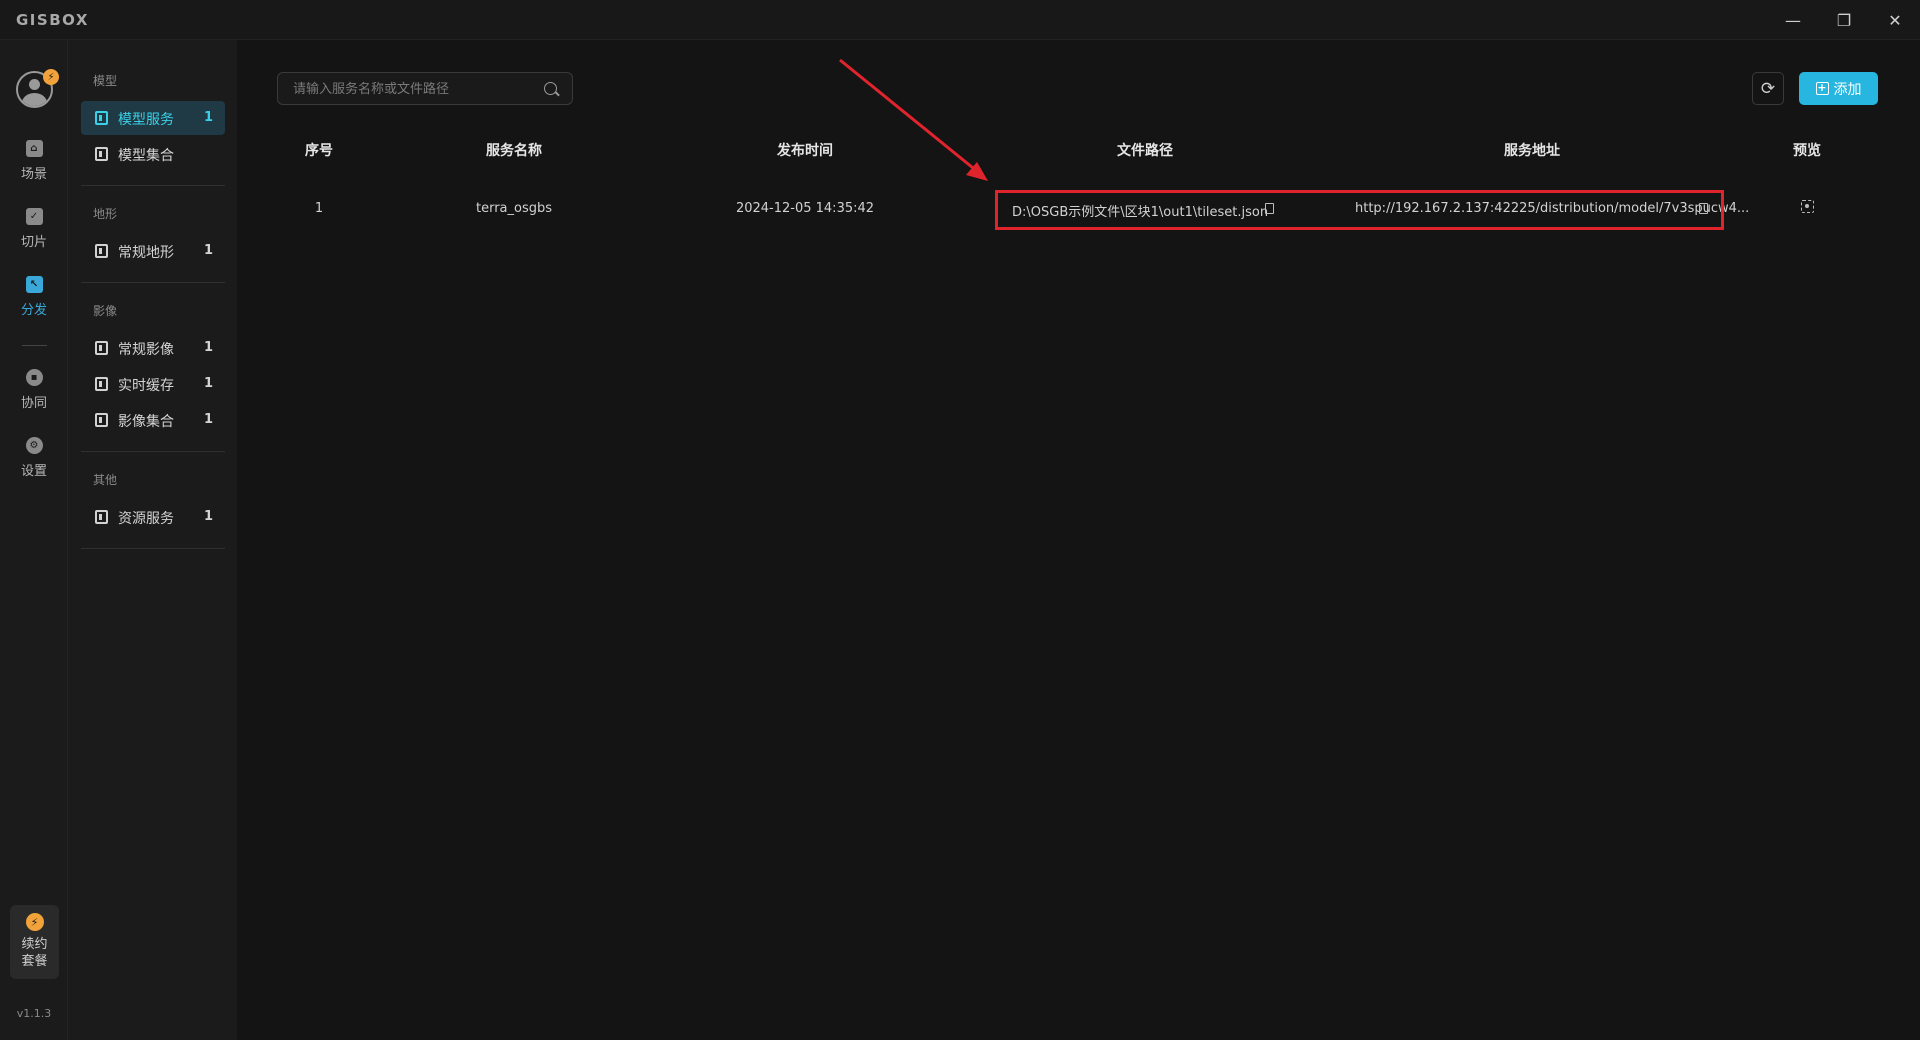 This screenshot has width=1920, height=1040. Describe the element at coordinates (34, 148) in the screenshot. I see `home-icon: ⌂` at that location.